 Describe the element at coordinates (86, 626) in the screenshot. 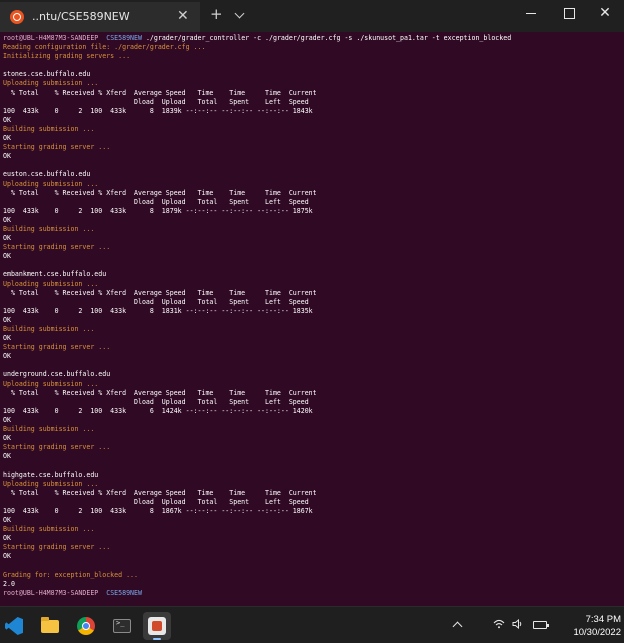

I see `chrome-icon` at that location.